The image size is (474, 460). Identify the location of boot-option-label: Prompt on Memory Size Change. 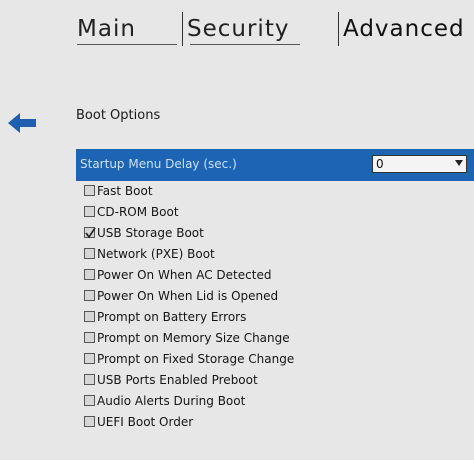
(193, 338).